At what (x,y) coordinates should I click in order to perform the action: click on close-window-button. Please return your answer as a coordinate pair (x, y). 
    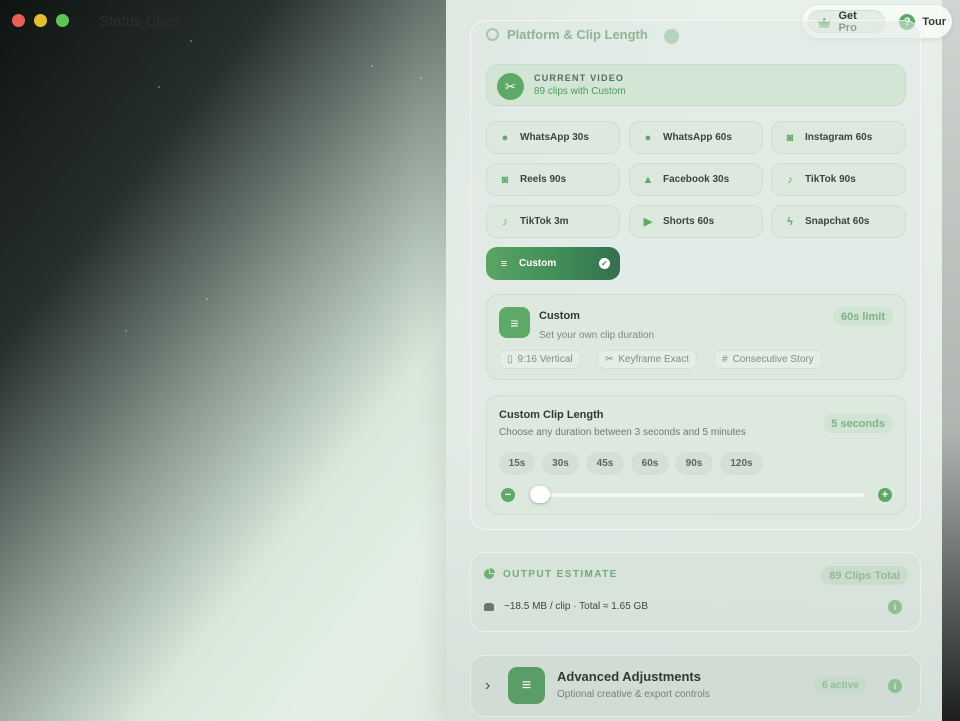
    Looking at the image, I should click on (18, 20).